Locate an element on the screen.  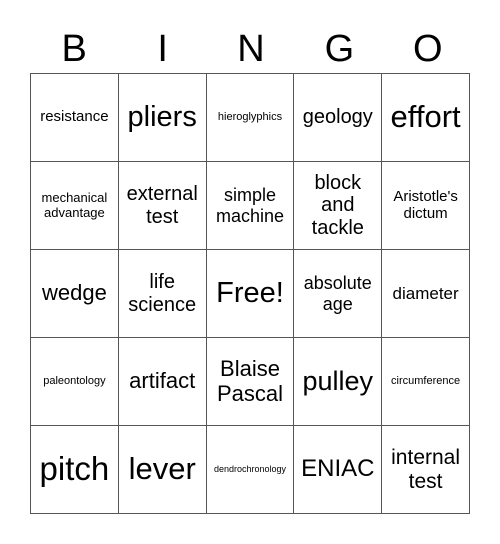
free-space: Free! is located at coordinates (250, 294).